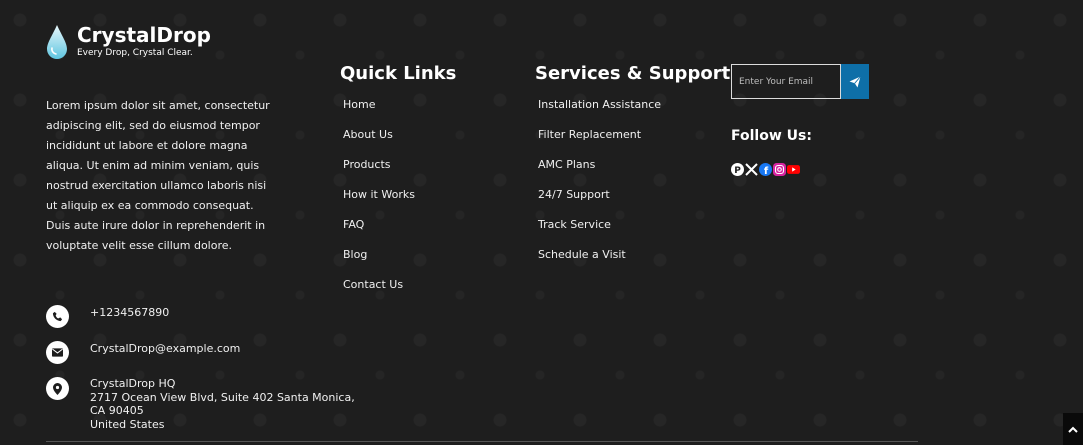  What do you see at coordinates (57, 42) in the screenshot?
I see `water-drop-icon` at bounding box center [57, 42].